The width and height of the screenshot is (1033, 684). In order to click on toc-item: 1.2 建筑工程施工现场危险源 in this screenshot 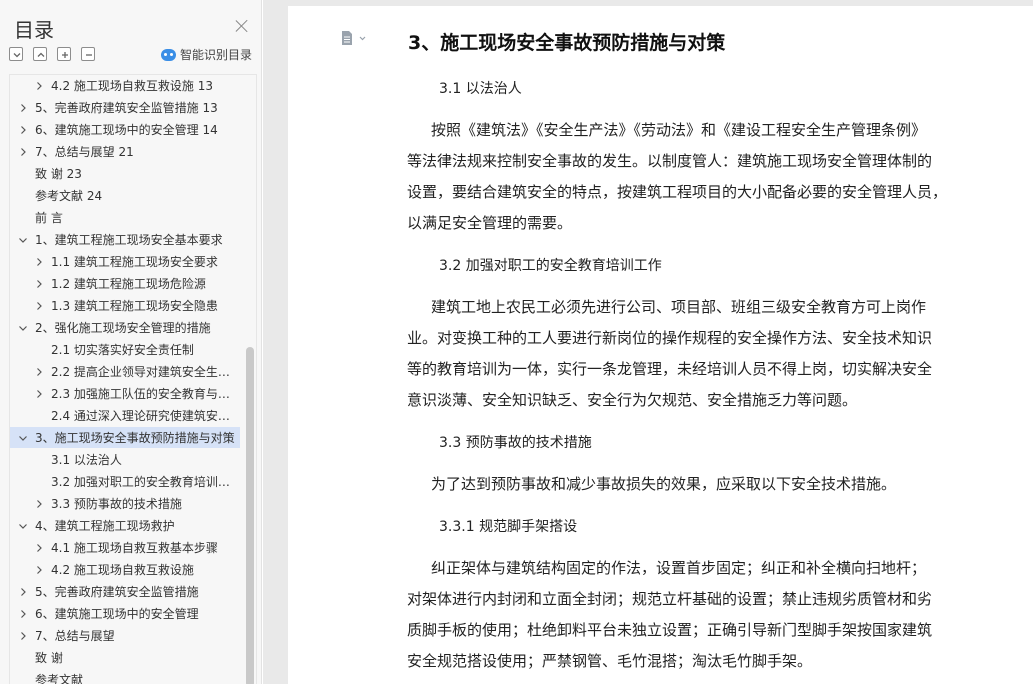, I will do `click(125, 283)`.